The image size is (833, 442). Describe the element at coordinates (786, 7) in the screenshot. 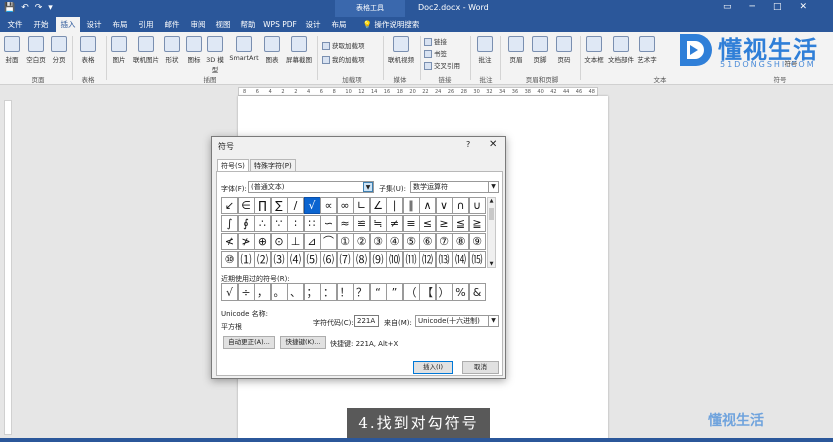

I see `maximize-button: □` at that location.